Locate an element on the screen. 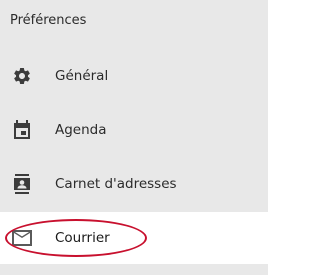 The image size is (320, 275). calendar-icon is located at coordinates (22, 130).